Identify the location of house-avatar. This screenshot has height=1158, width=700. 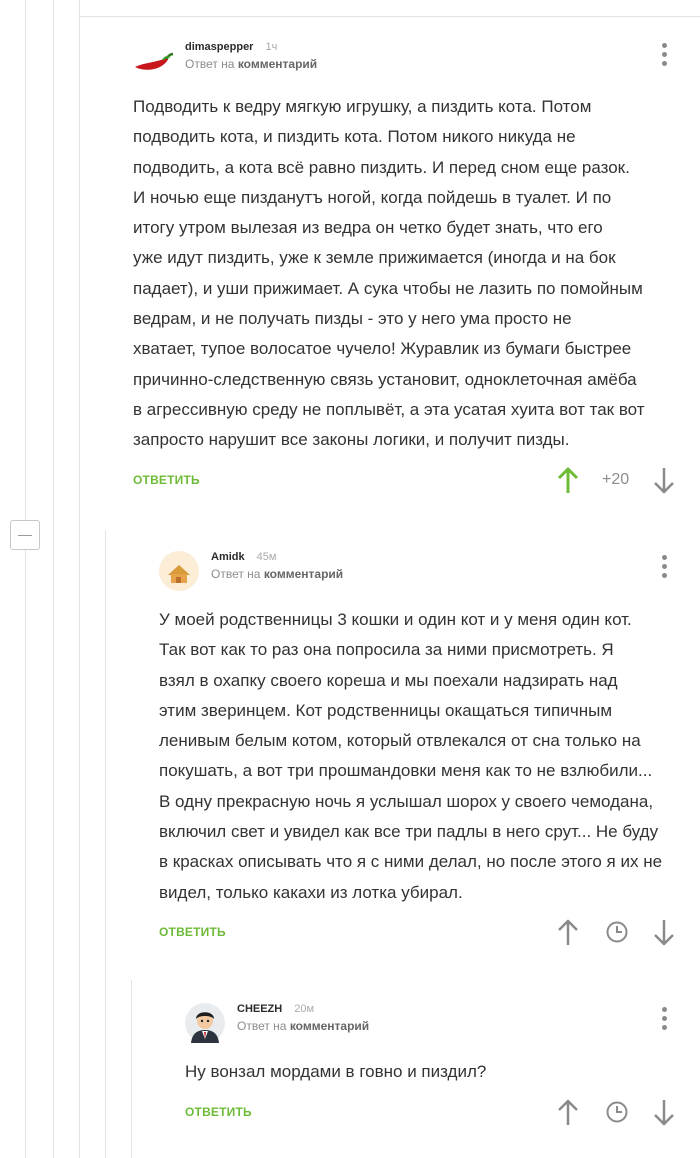
(179, 571).